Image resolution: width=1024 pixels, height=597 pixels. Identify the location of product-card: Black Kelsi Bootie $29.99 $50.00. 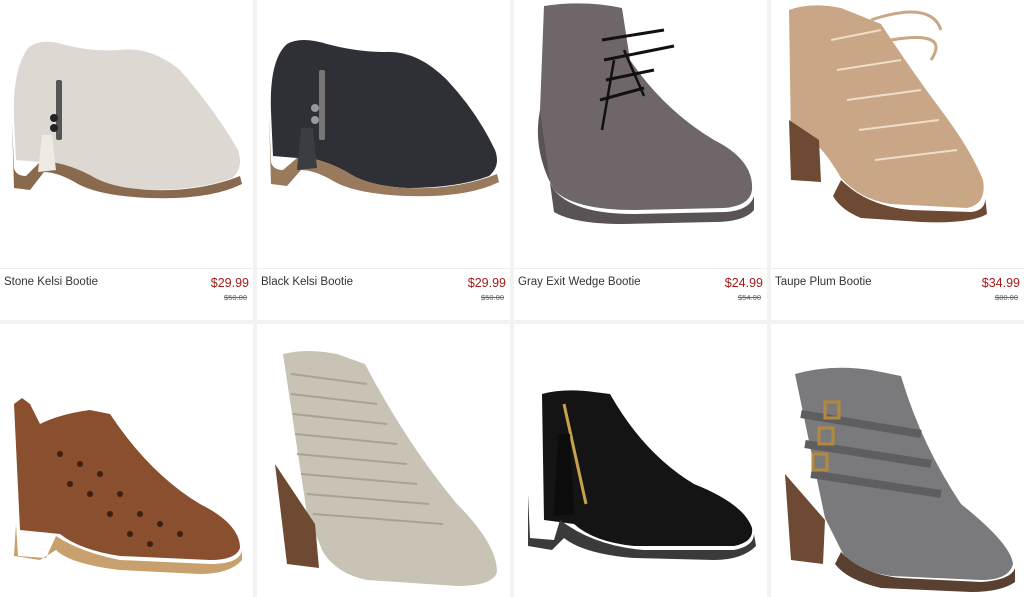
(383, 160).